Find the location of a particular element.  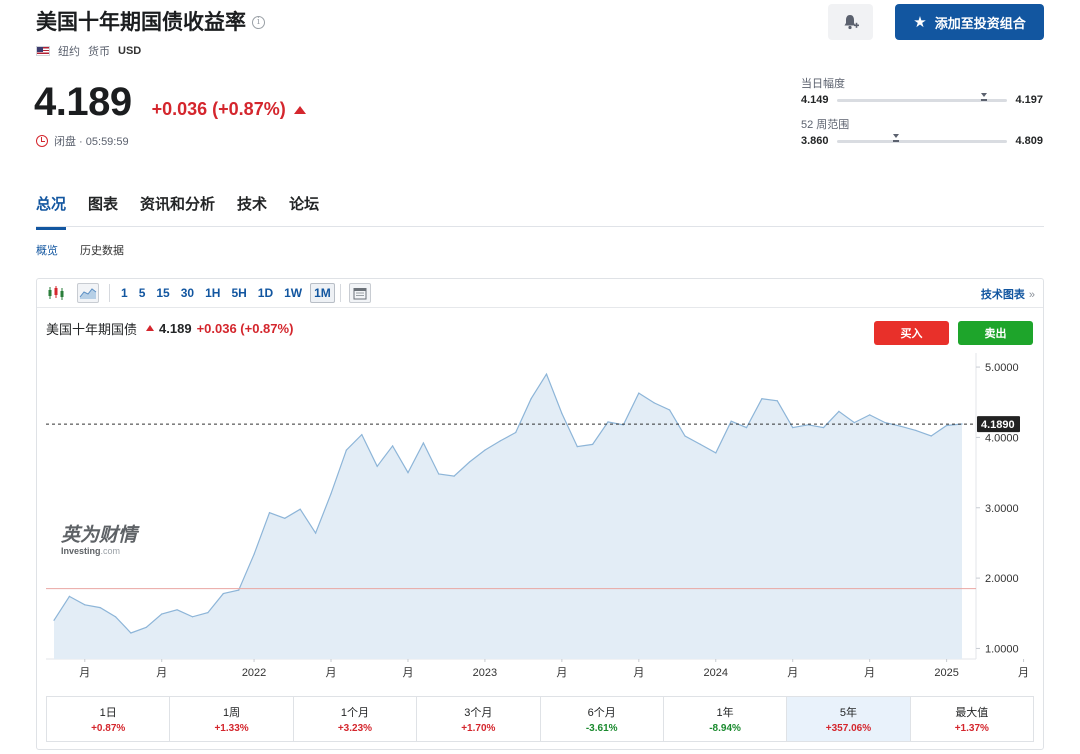

area-chart-icon is located at coordinates (88, 293).